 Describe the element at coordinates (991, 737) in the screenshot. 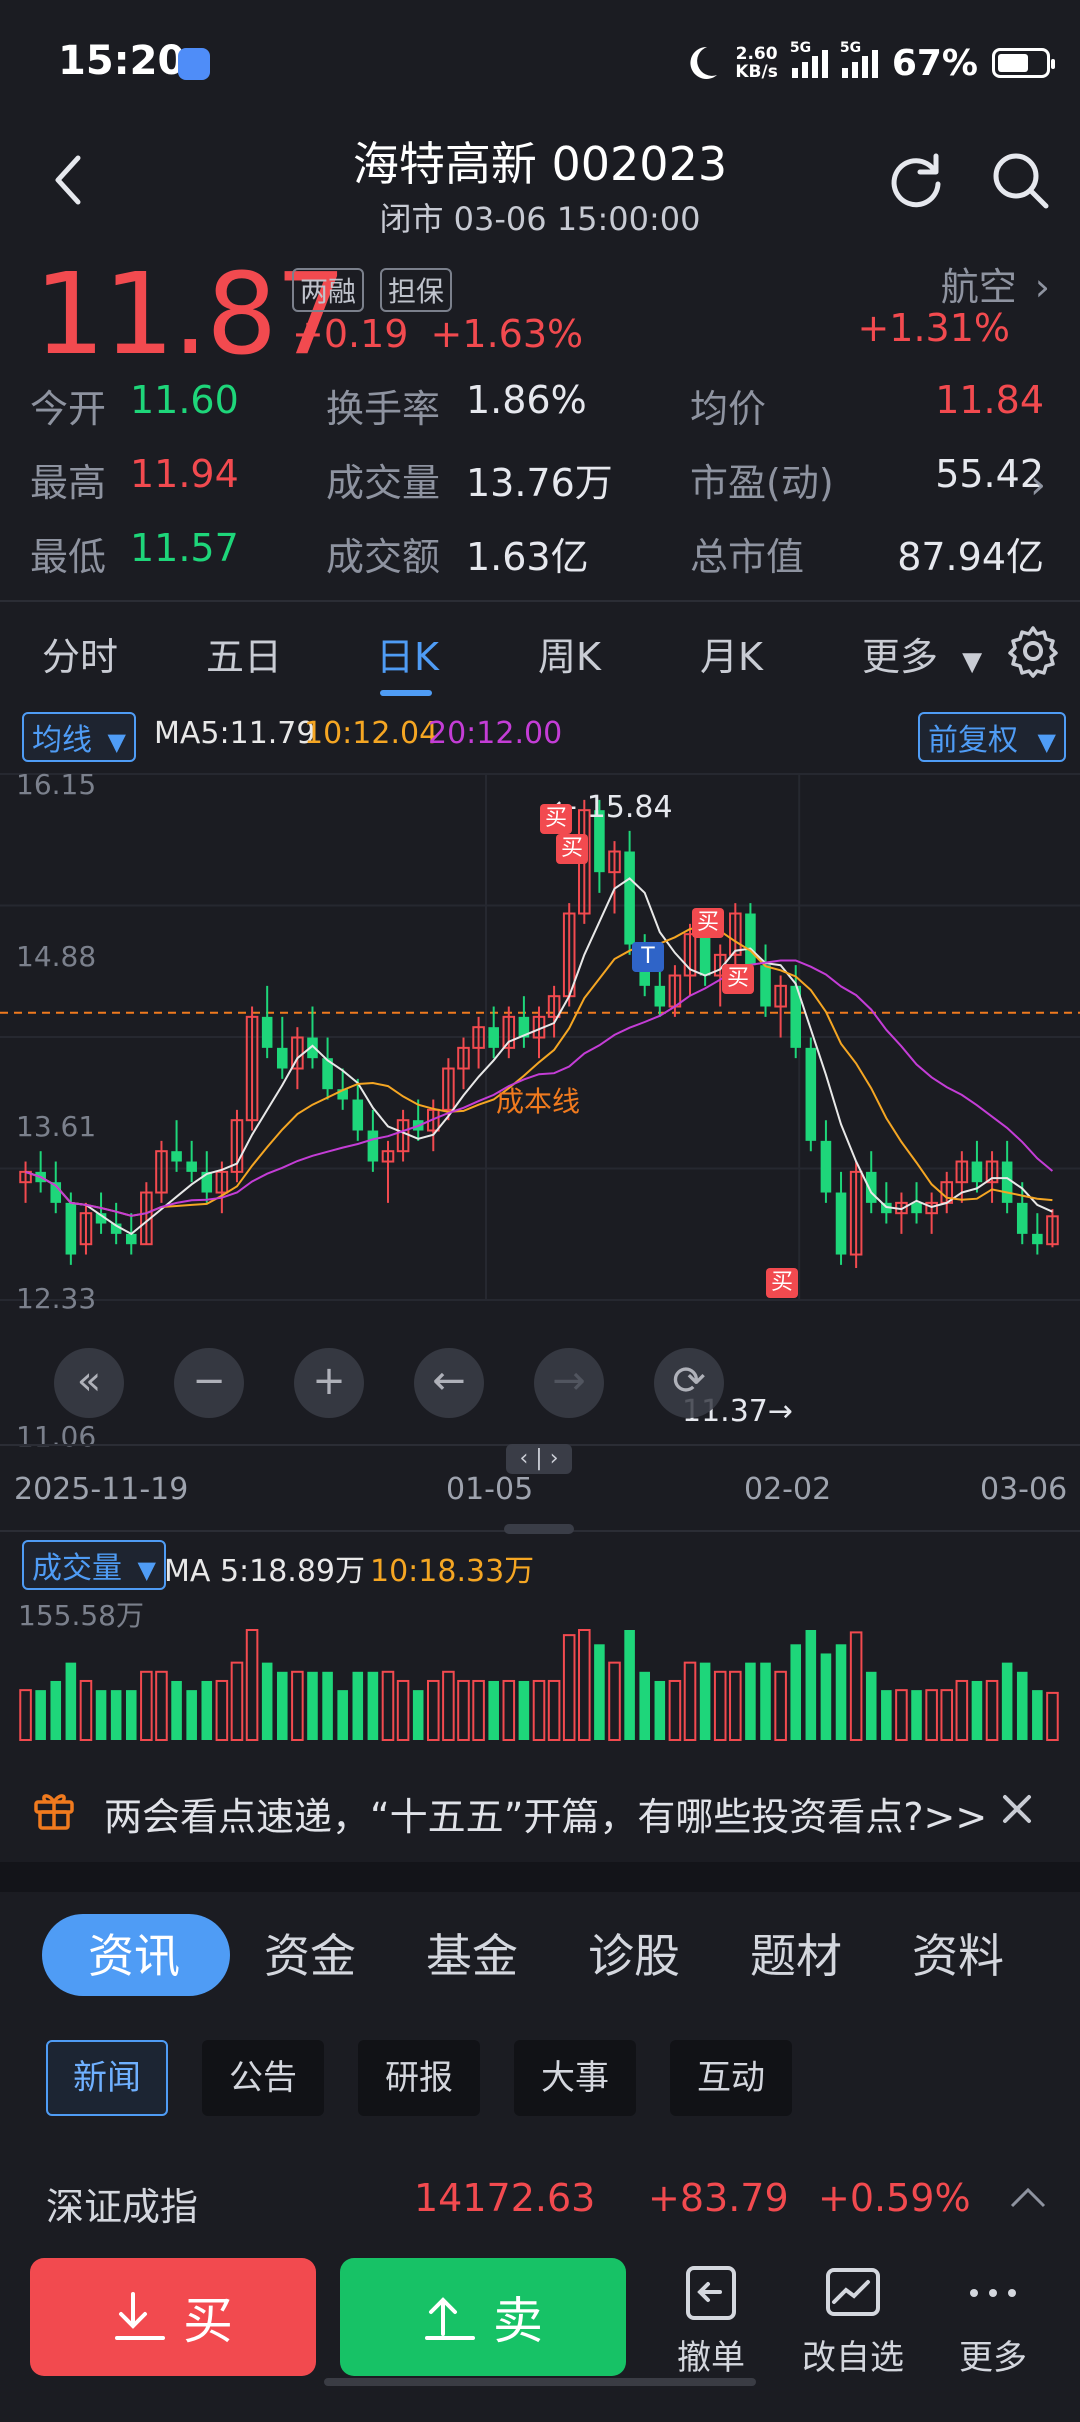

I see `adjust-selector: 前复权 ▼` at that location.